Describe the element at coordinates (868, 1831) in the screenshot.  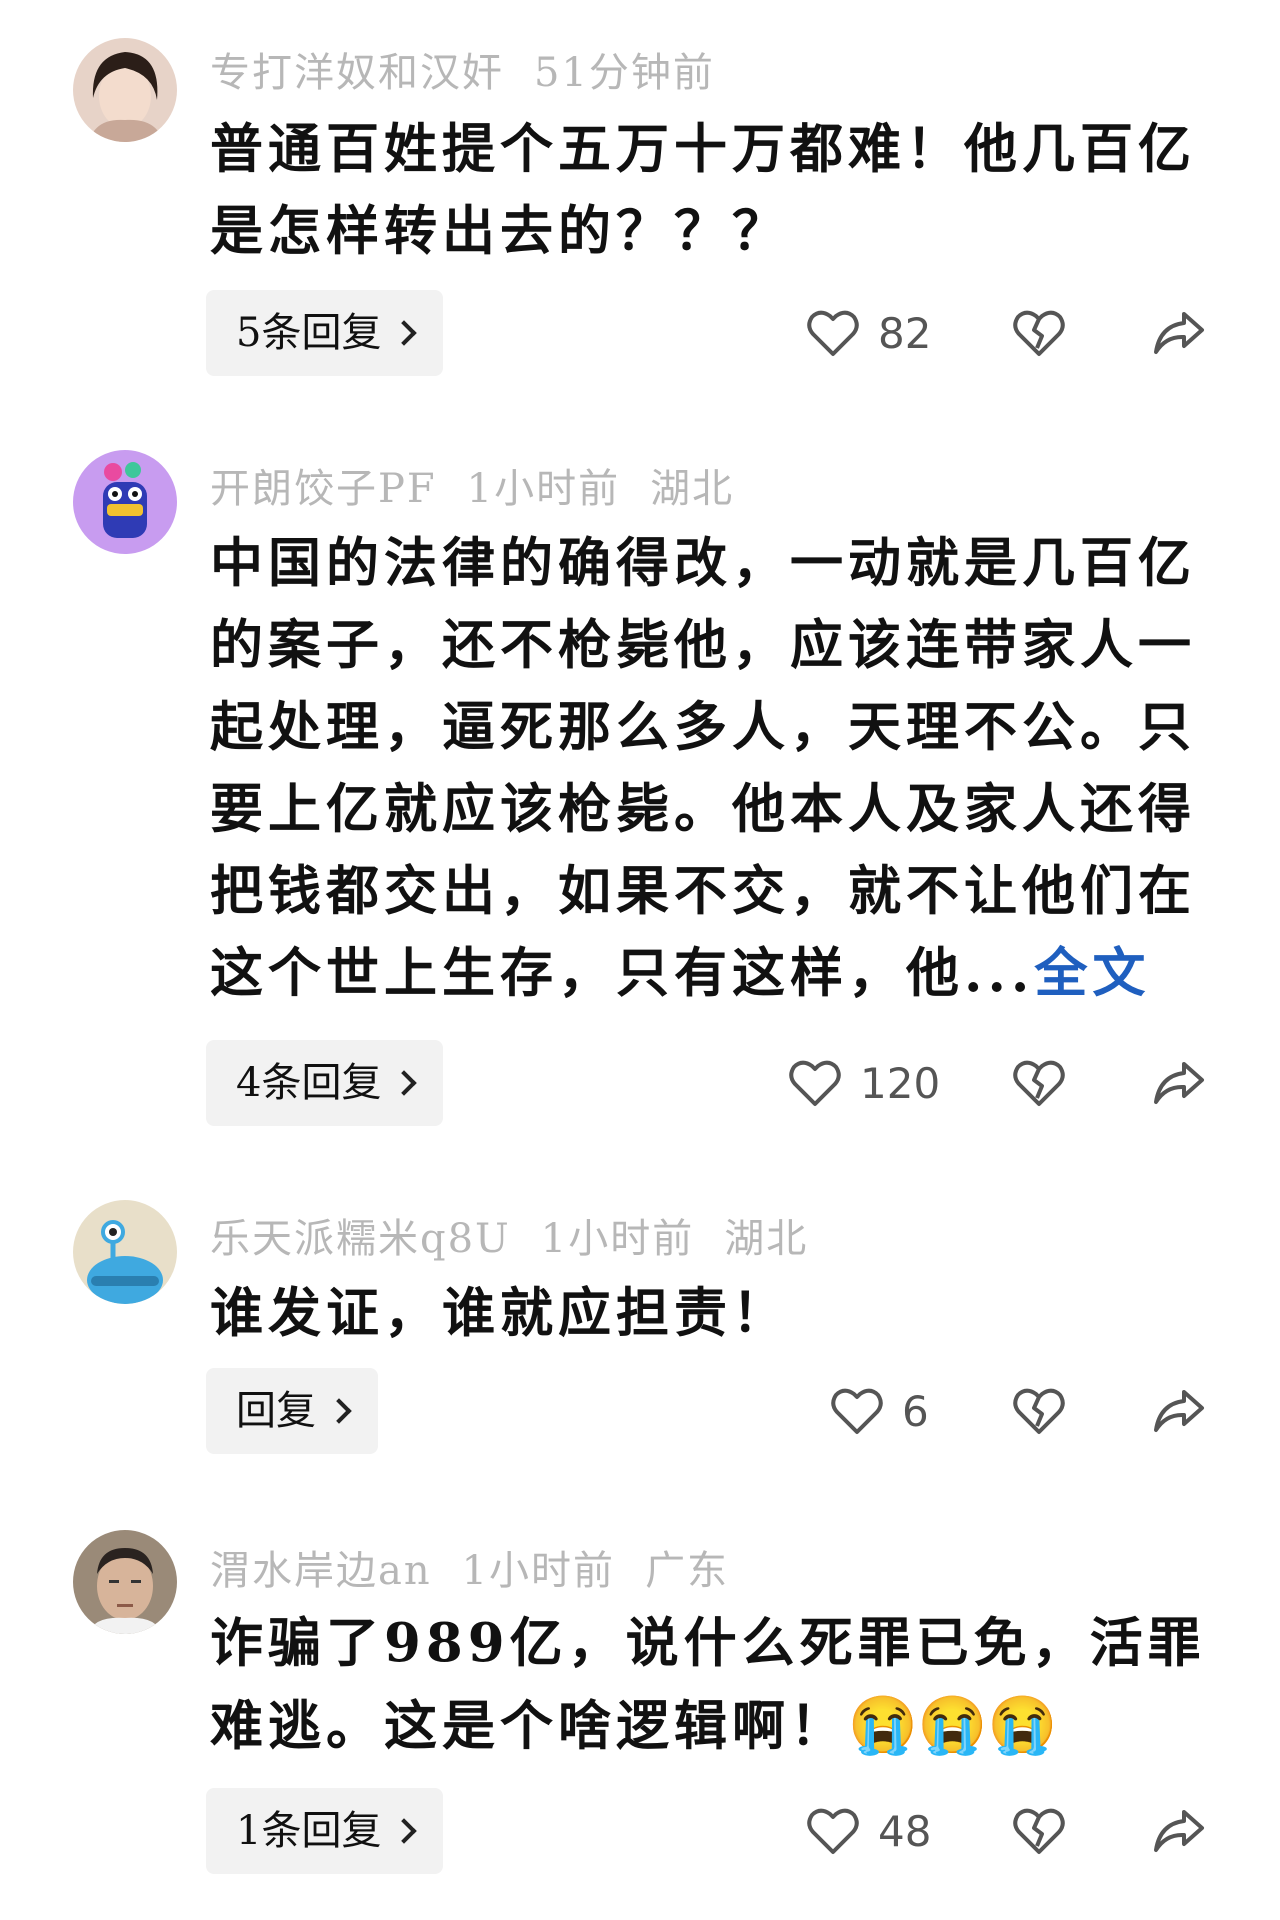
I see `like-button: 48` at that location.